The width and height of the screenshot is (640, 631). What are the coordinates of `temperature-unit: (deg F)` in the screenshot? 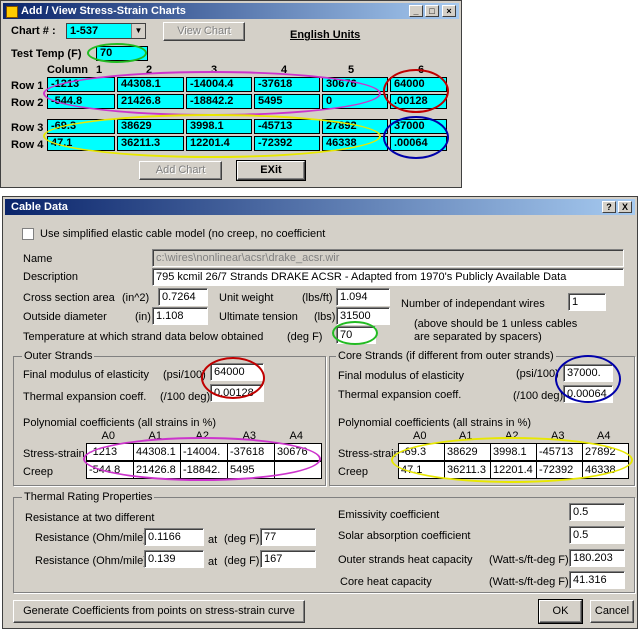 It's located at (305, 337).